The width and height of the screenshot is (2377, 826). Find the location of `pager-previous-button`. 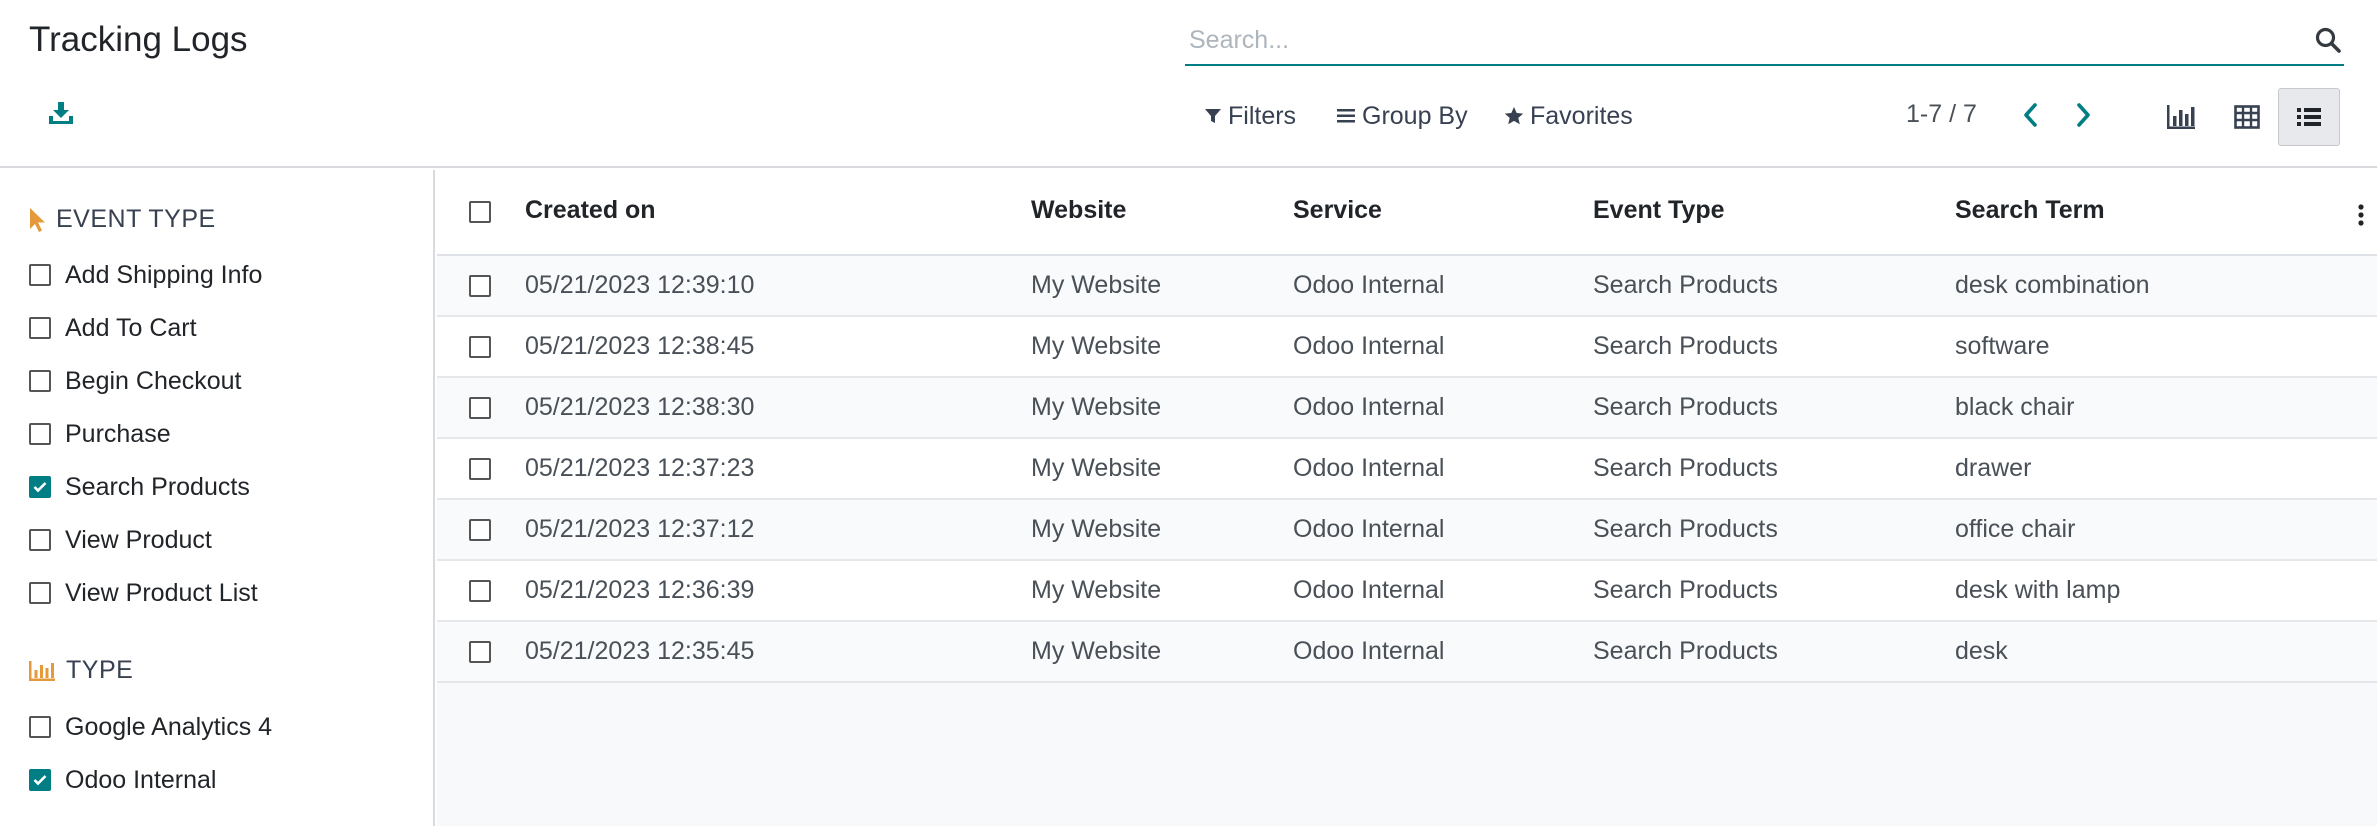

pager-previous-button is located at coordinates (2030, 115).